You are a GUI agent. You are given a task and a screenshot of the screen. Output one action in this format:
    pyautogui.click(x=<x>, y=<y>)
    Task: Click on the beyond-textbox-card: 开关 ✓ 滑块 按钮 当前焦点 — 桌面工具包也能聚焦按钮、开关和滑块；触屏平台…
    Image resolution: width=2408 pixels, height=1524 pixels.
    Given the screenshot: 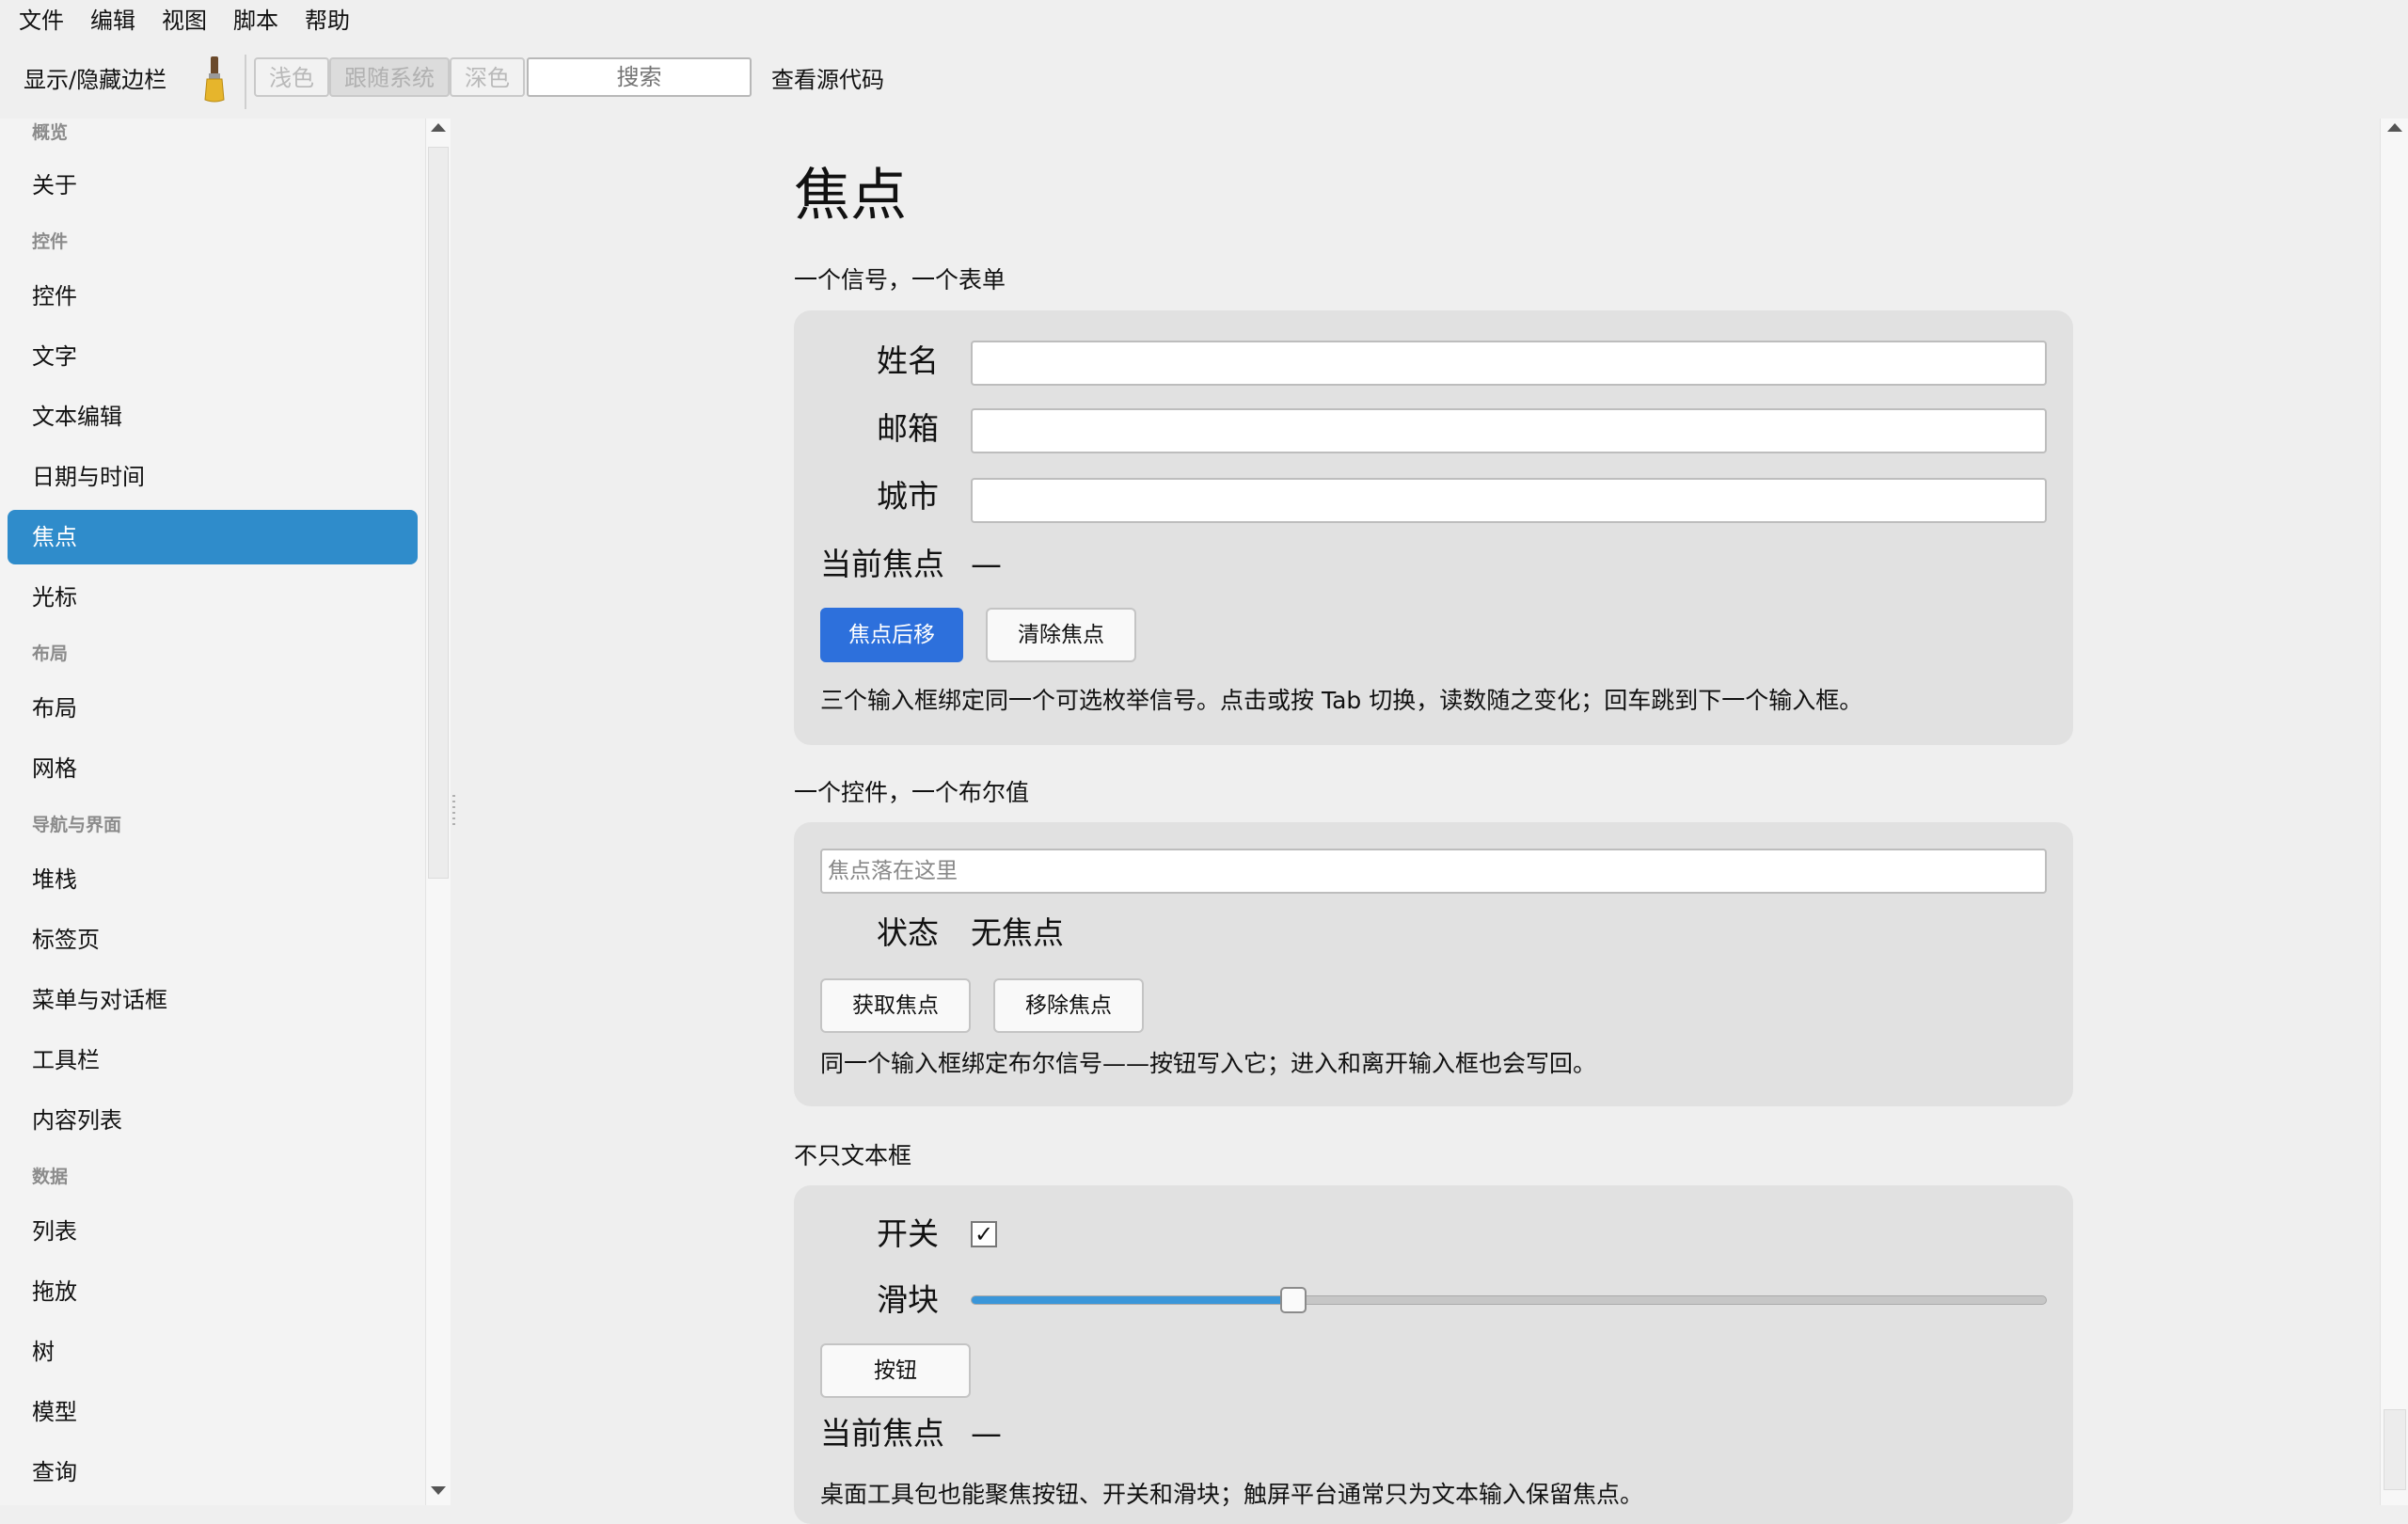 What is the action you would take?
    pyautogui.click(x=1433, y=1355)
    